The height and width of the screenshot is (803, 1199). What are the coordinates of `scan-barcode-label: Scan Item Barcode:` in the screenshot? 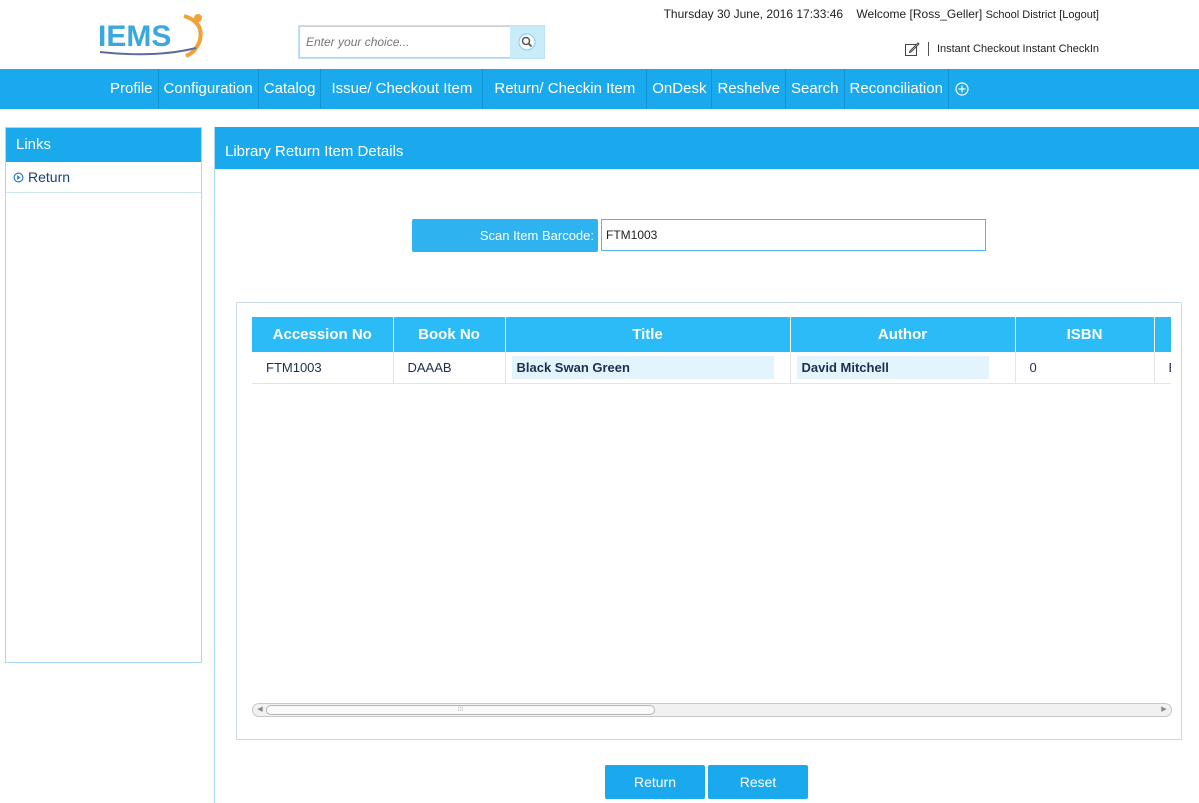 It's located at (505, 235).